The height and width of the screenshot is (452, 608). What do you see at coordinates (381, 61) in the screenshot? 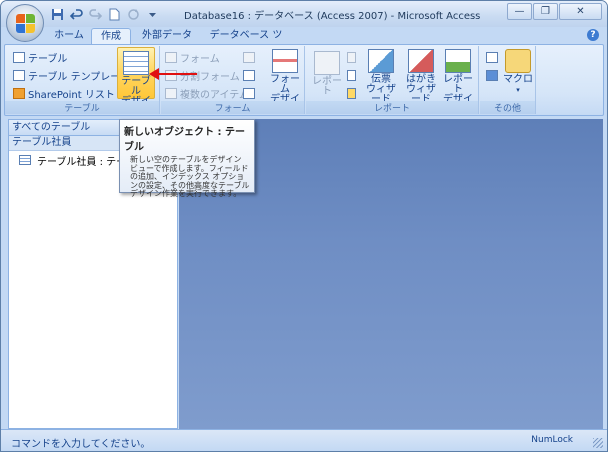
I see `labels-wizard-icon` at bounding box center [381, 61].